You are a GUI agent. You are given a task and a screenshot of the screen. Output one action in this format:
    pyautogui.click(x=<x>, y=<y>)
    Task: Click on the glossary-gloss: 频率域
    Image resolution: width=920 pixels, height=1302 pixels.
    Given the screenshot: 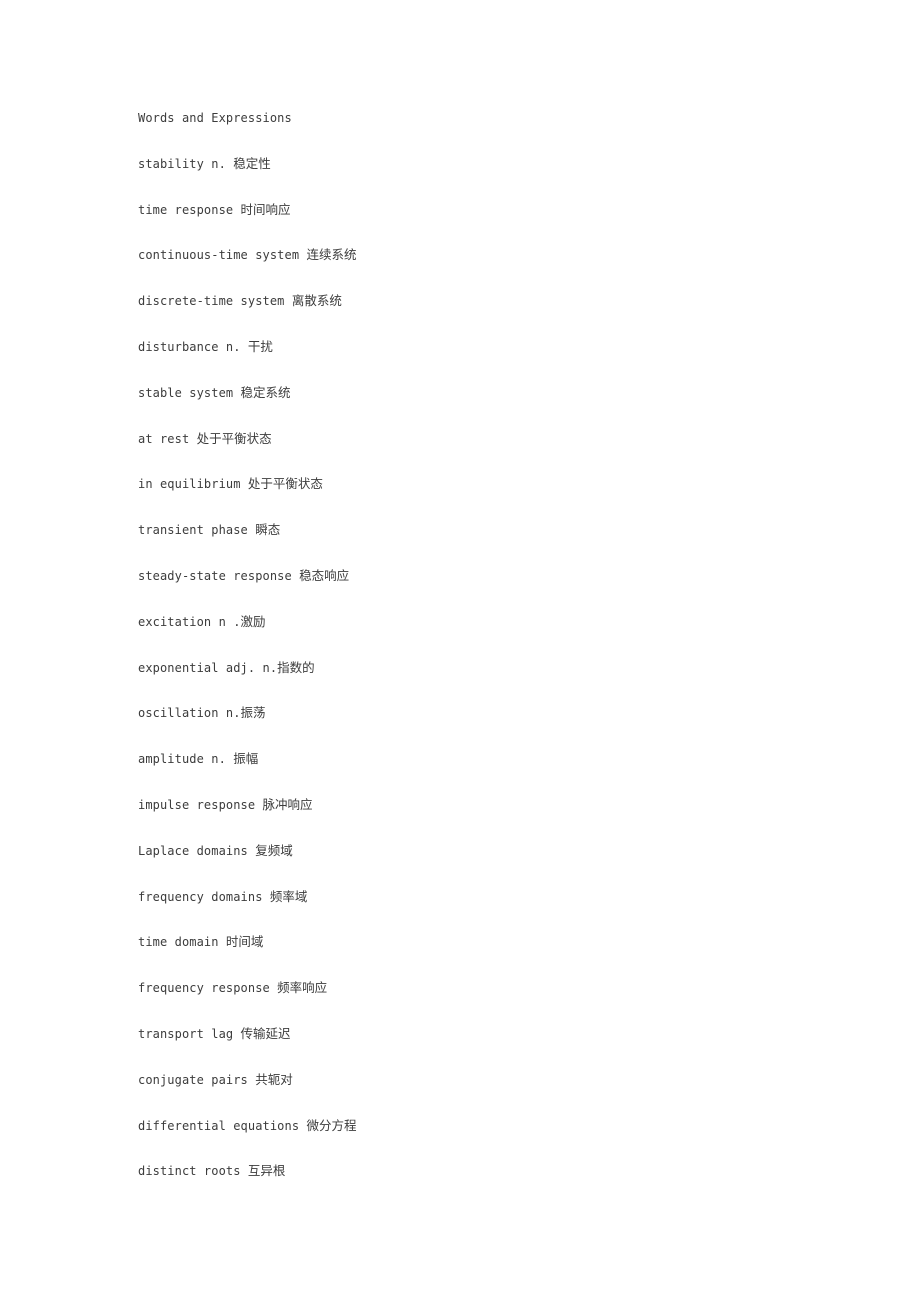 What is the action you would take?
    pyautogui.click(x=288, y=896)
    